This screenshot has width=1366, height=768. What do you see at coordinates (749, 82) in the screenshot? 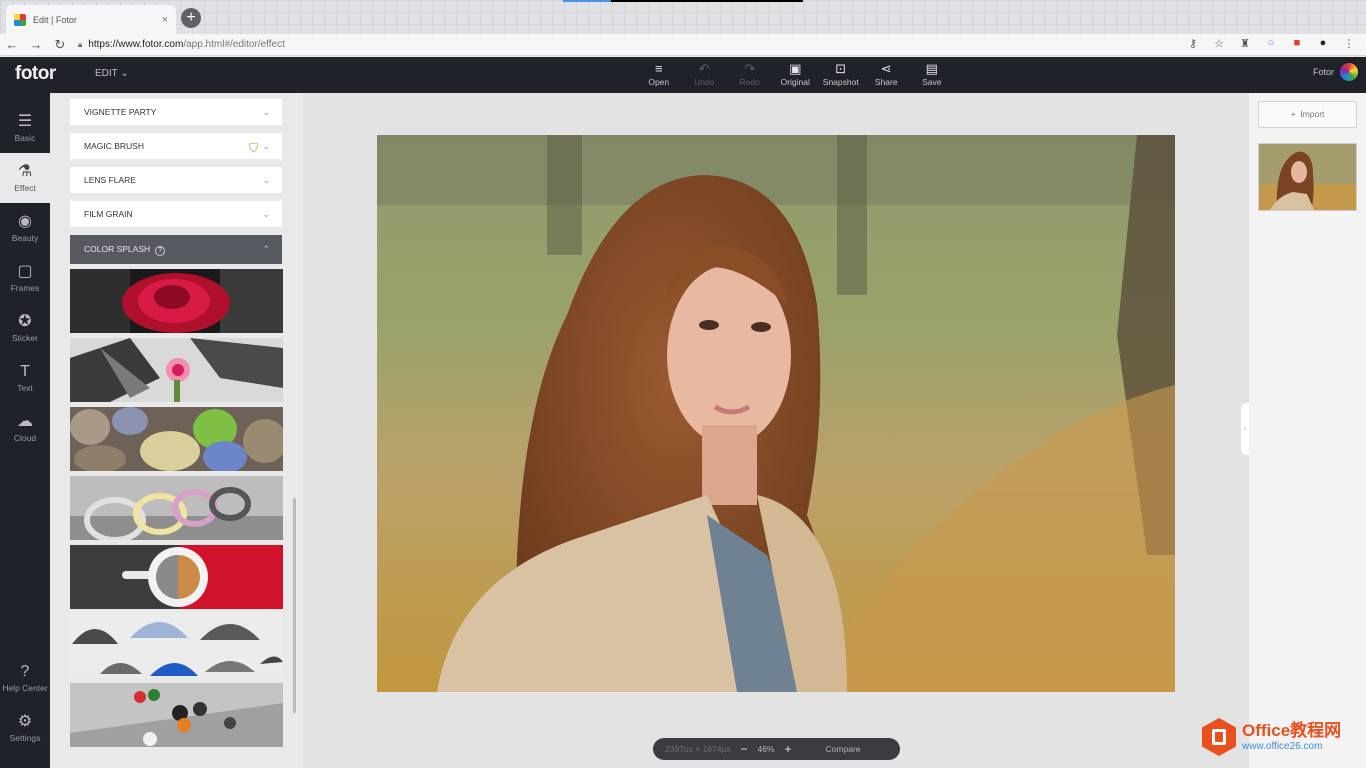
I see `redo-label: Redo` at bounding box center [749, 82].